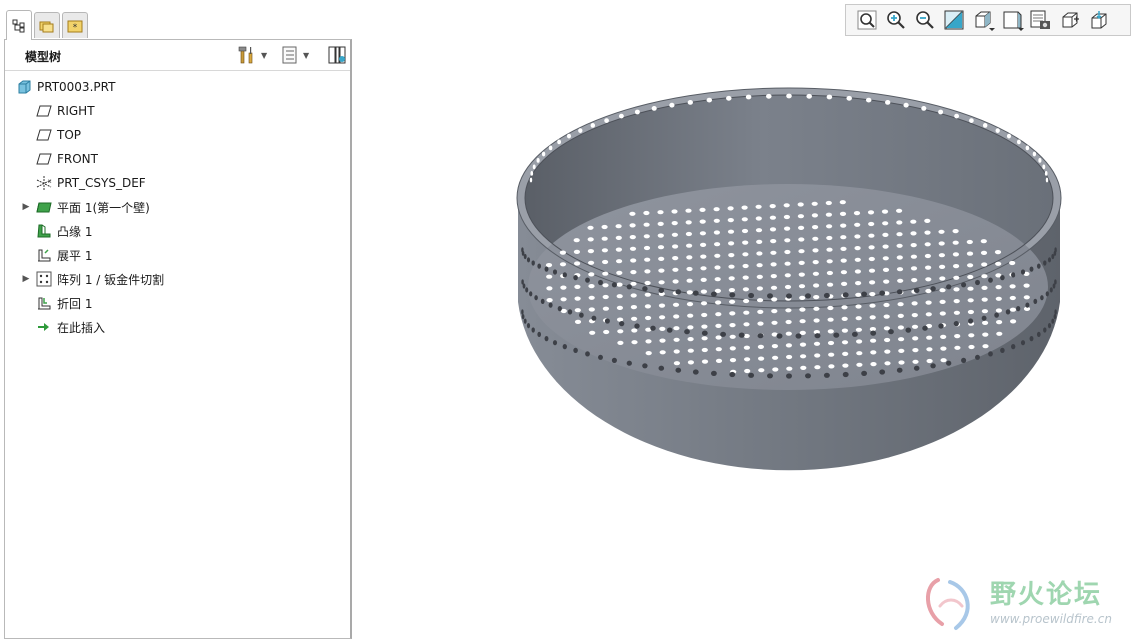 The height and width of the screenshot is (639, 1132). Describe the element at coordinates (924, 20) in the screenshot. I see `zoom-out-button` at that location.